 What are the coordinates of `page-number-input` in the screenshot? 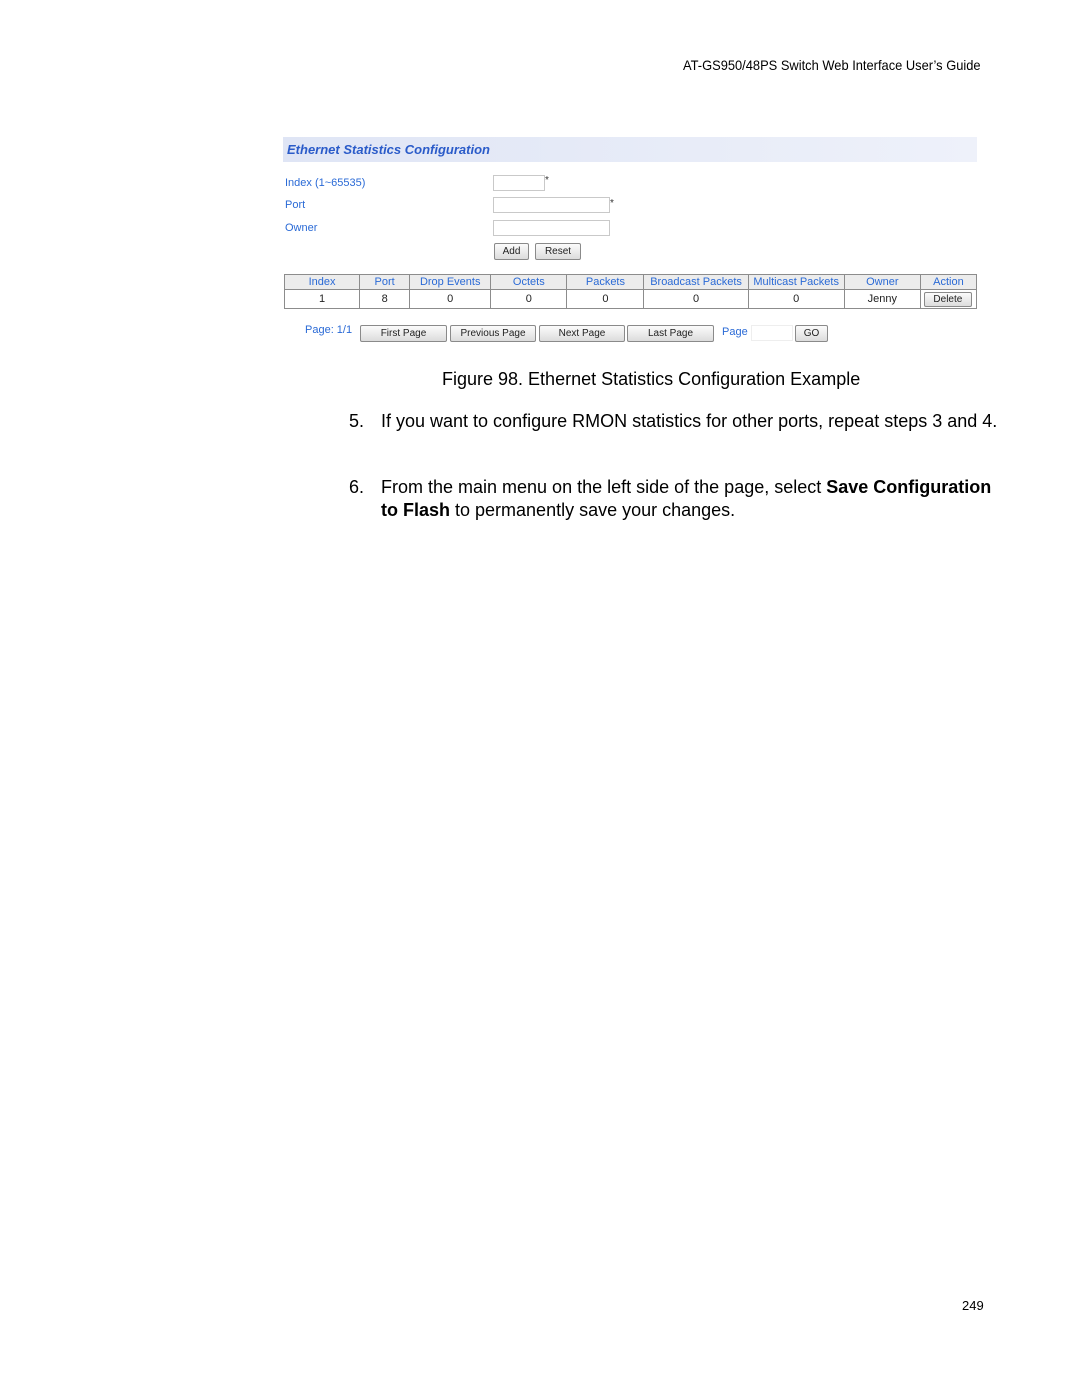 It's located at (772, 333).